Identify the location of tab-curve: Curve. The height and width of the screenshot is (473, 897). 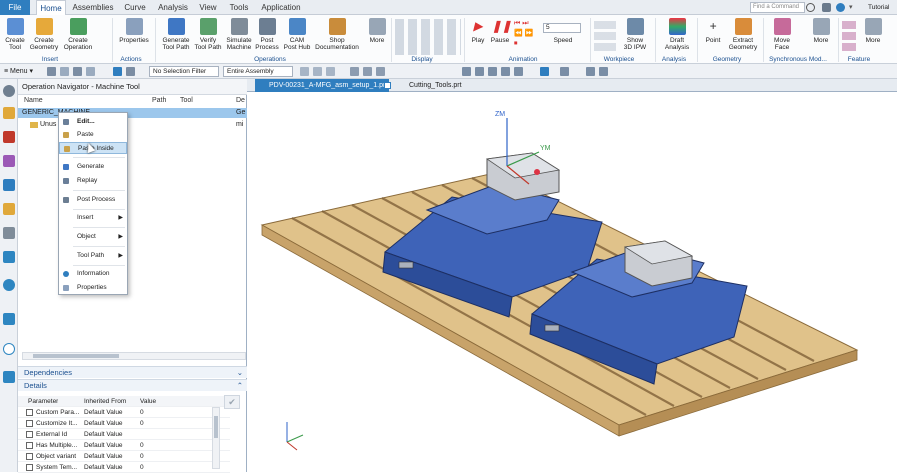
(135, 7).